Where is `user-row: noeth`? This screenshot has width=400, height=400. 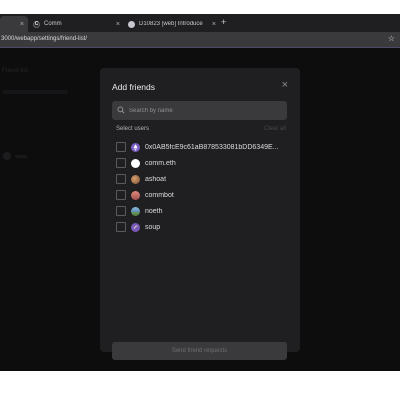
user-row: noeth is located at coordinates (202, 211).